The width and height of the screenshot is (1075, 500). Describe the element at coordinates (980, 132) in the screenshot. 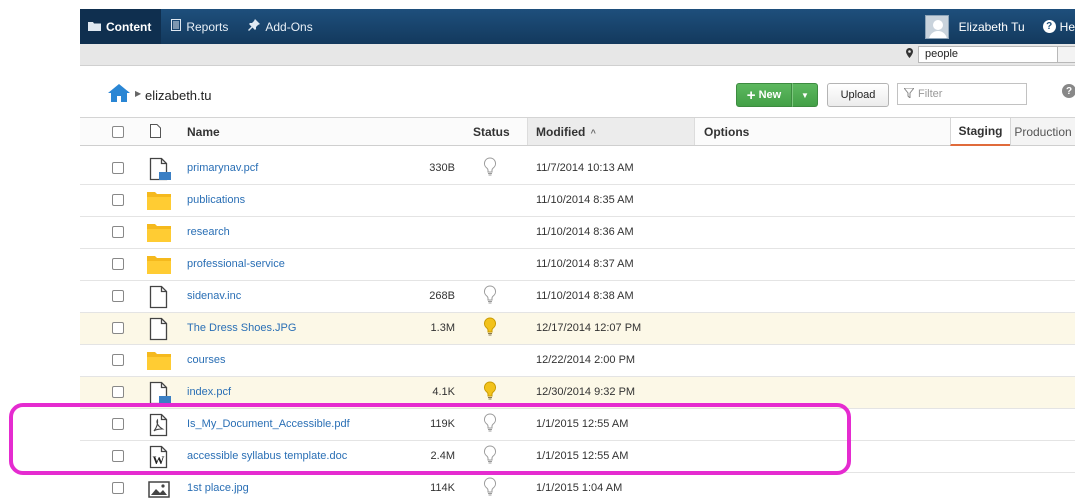

I see `tab-staging: Staging` at that location.